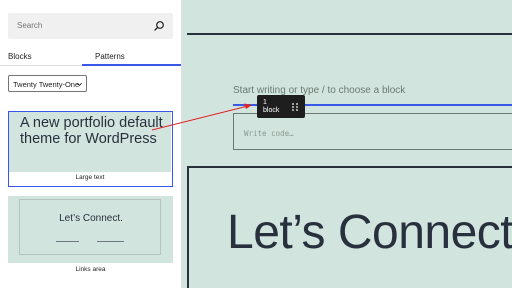 This screenshot has width=512, height=288. Describe the element at coordinates (110, 56) in the screenshot. I see `tab-patterns: Patterns` at that location.